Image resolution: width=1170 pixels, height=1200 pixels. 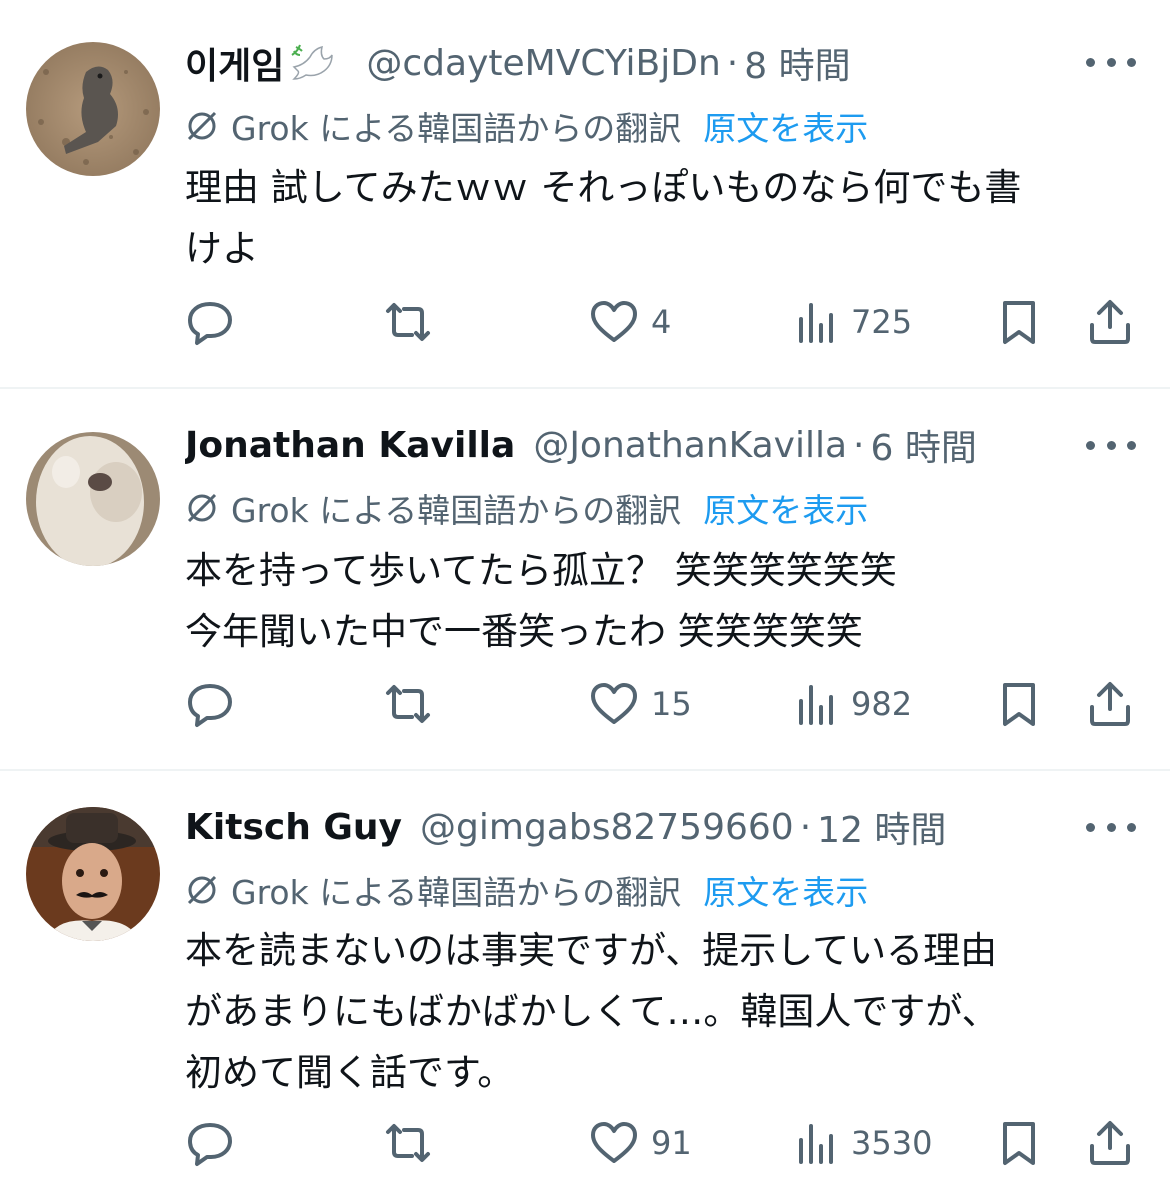 I want to click on handle: @JonathanKavilla, so click(x=690, y=445).